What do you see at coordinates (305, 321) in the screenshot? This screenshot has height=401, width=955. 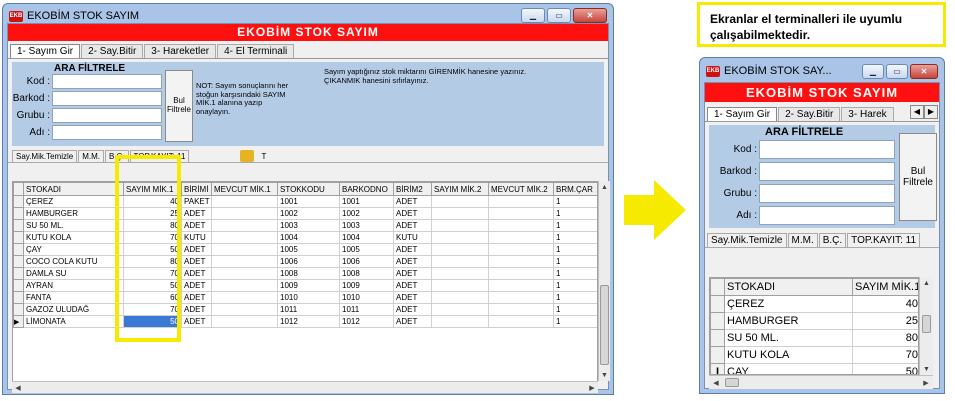 I see `table-row: ▶ LİMONATA 50 ADET 1012 1012 ADET 1` at bounding box center [305, 321].